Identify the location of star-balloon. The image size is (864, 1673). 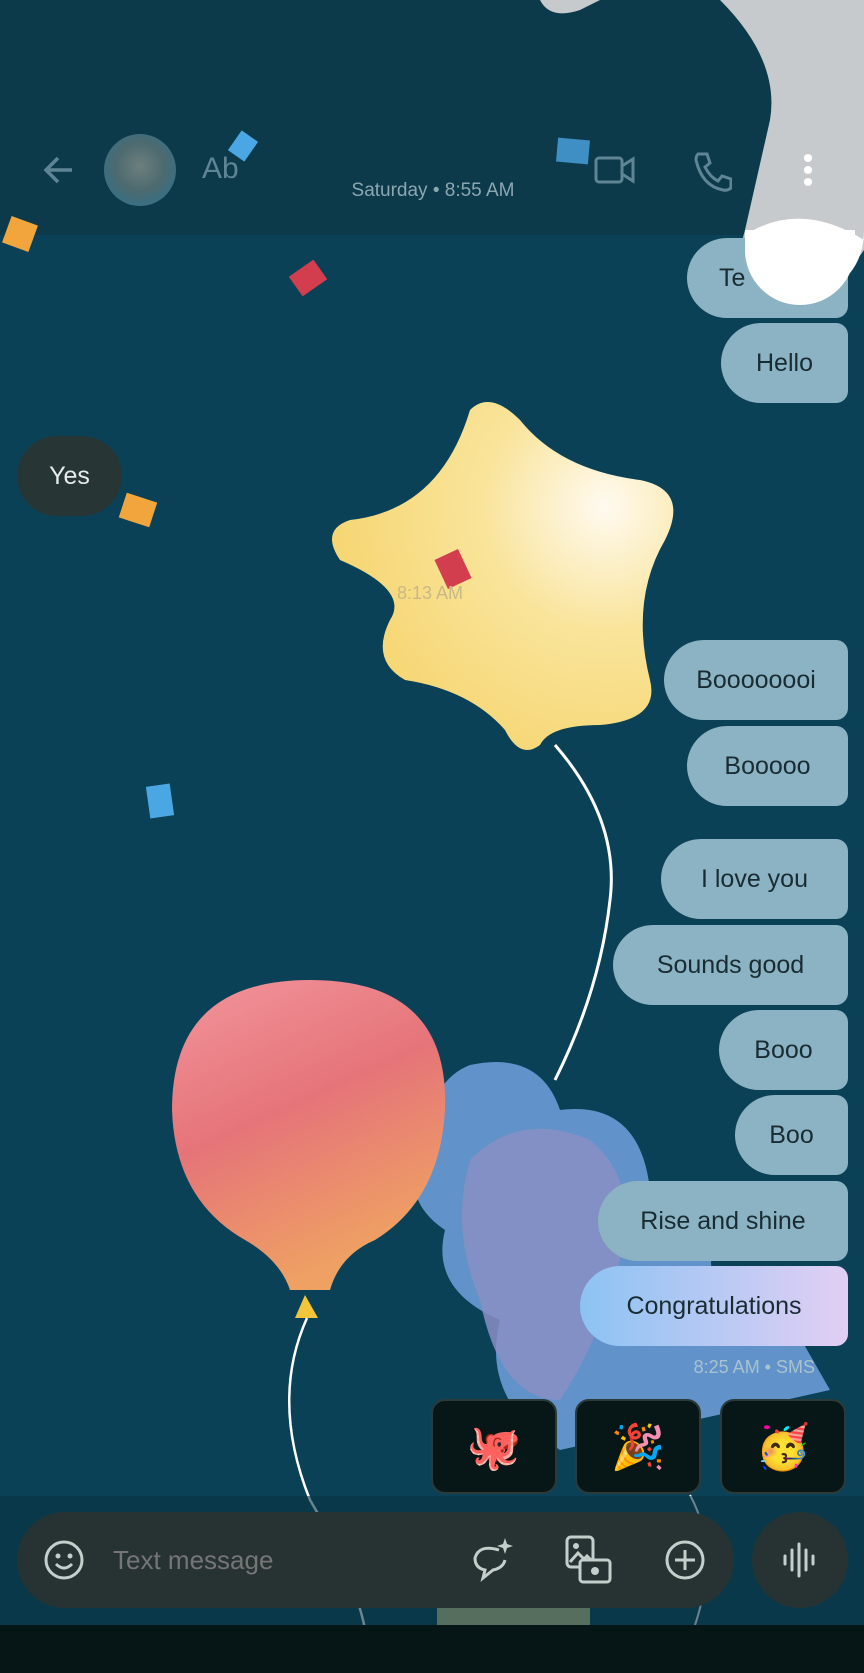
(503, 576).